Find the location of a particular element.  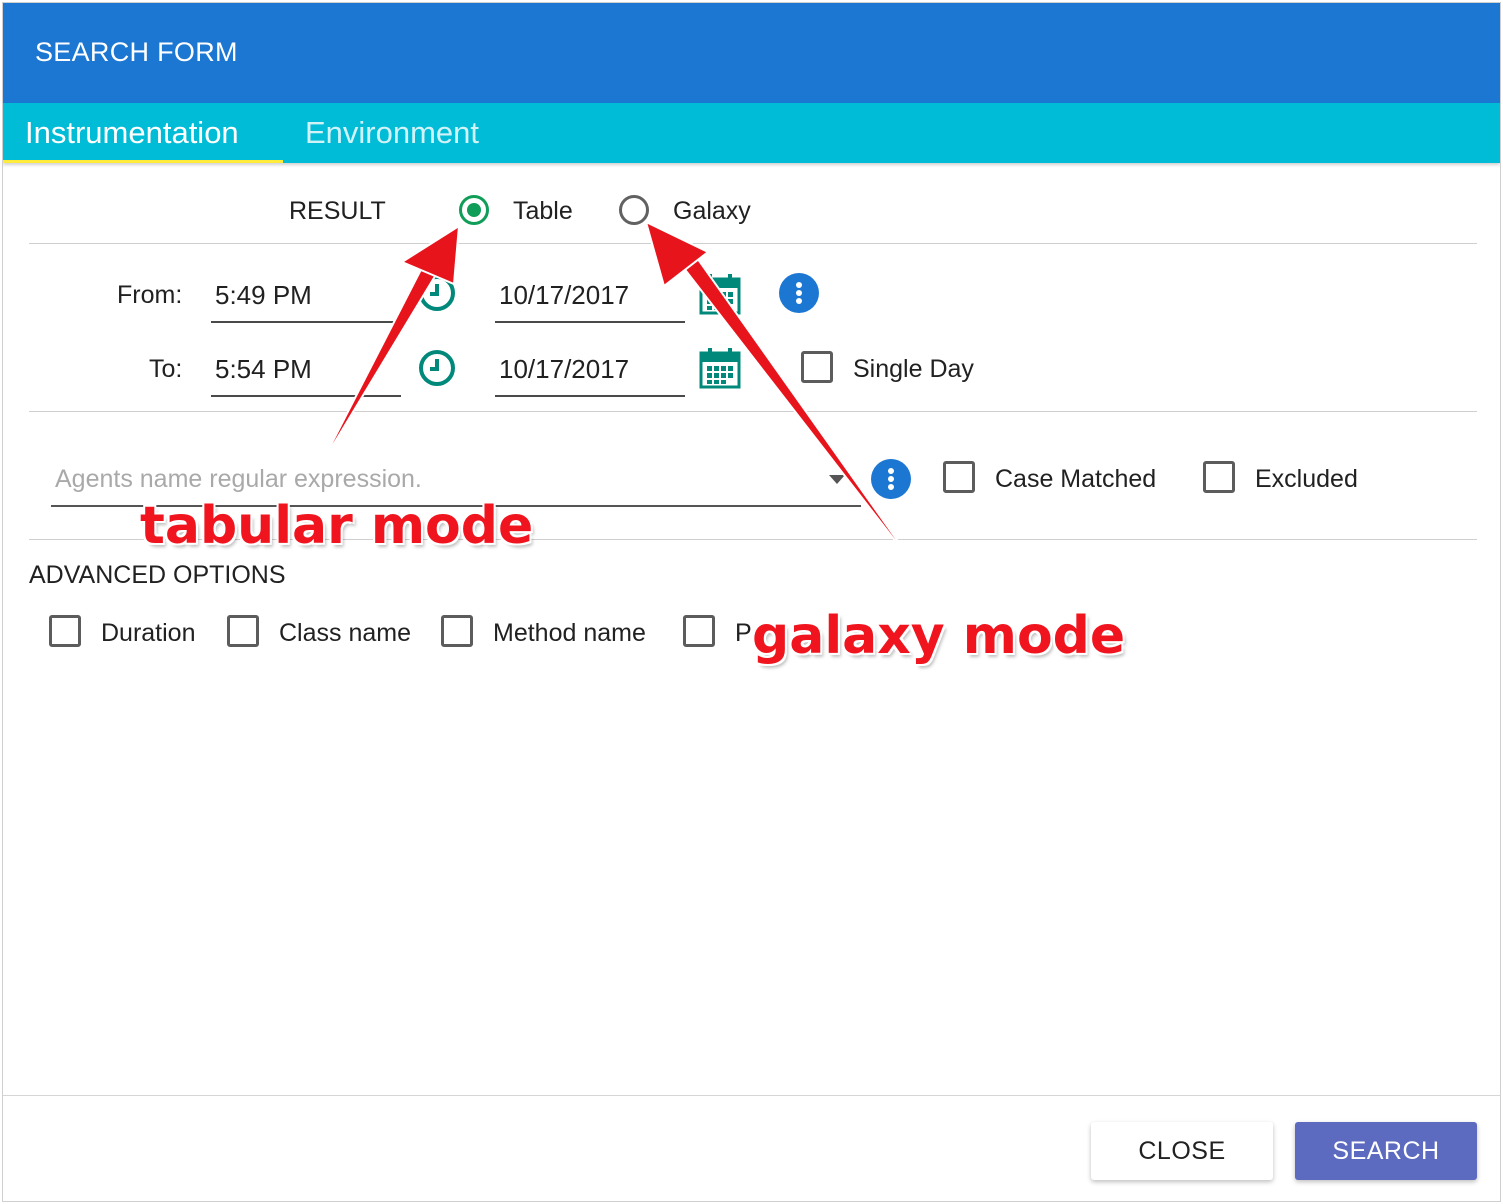

footer-divider is located at coordinates (751, 1095).